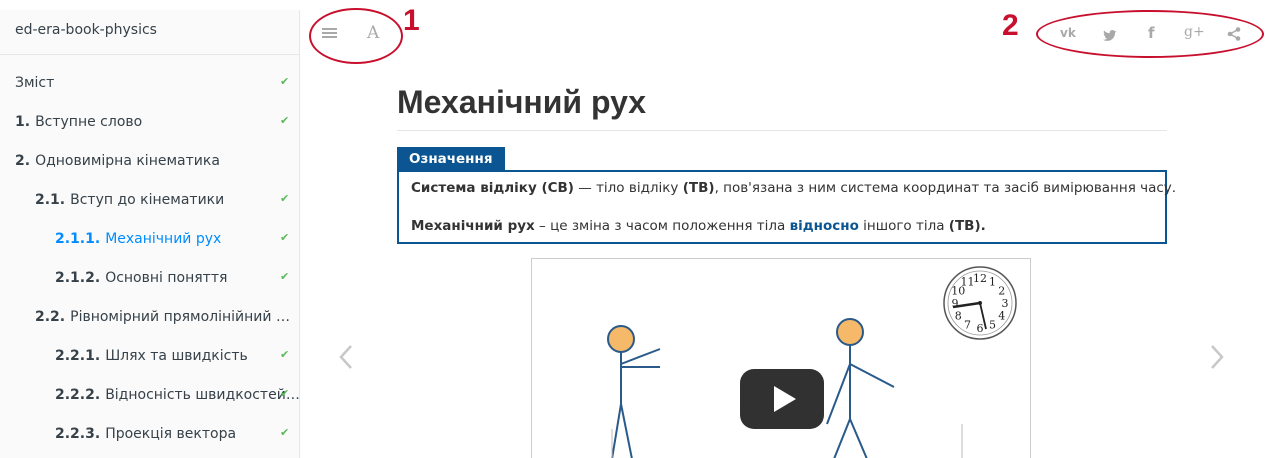 Image resolution: width=1282 pixels, height=458 pixels. I want to click on toc-item: 2. Одновимірна кінематика, so click(149, 161).